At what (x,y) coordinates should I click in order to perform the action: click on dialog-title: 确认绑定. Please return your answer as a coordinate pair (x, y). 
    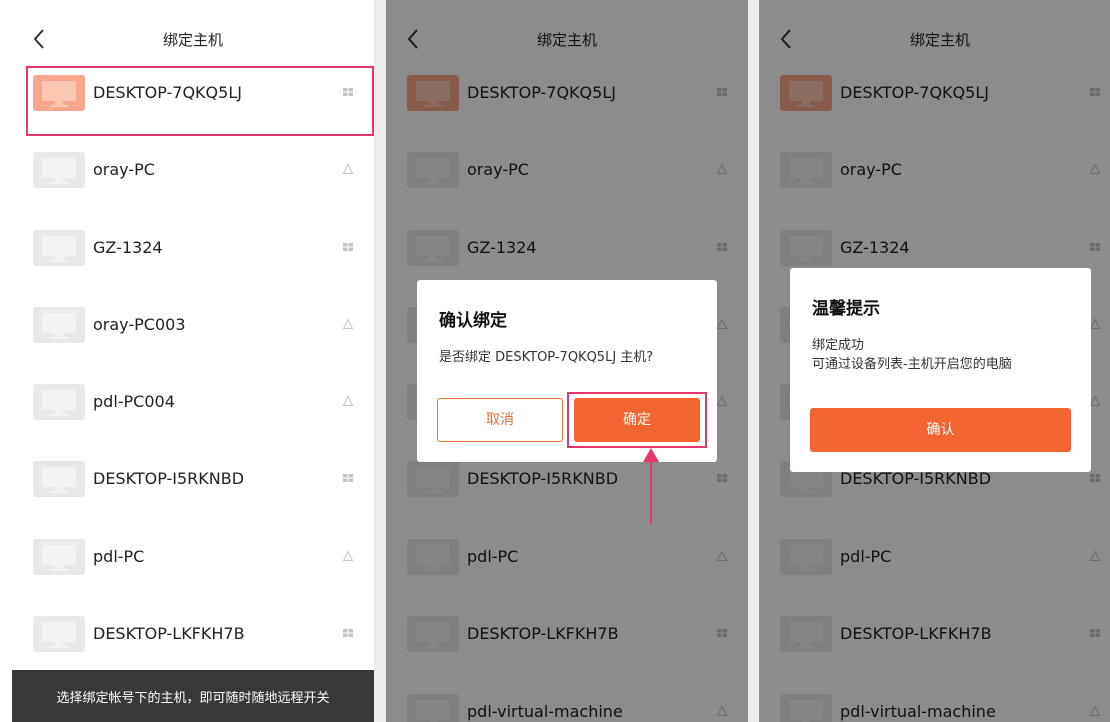
    Looking at the image, I should click on (473, 321).